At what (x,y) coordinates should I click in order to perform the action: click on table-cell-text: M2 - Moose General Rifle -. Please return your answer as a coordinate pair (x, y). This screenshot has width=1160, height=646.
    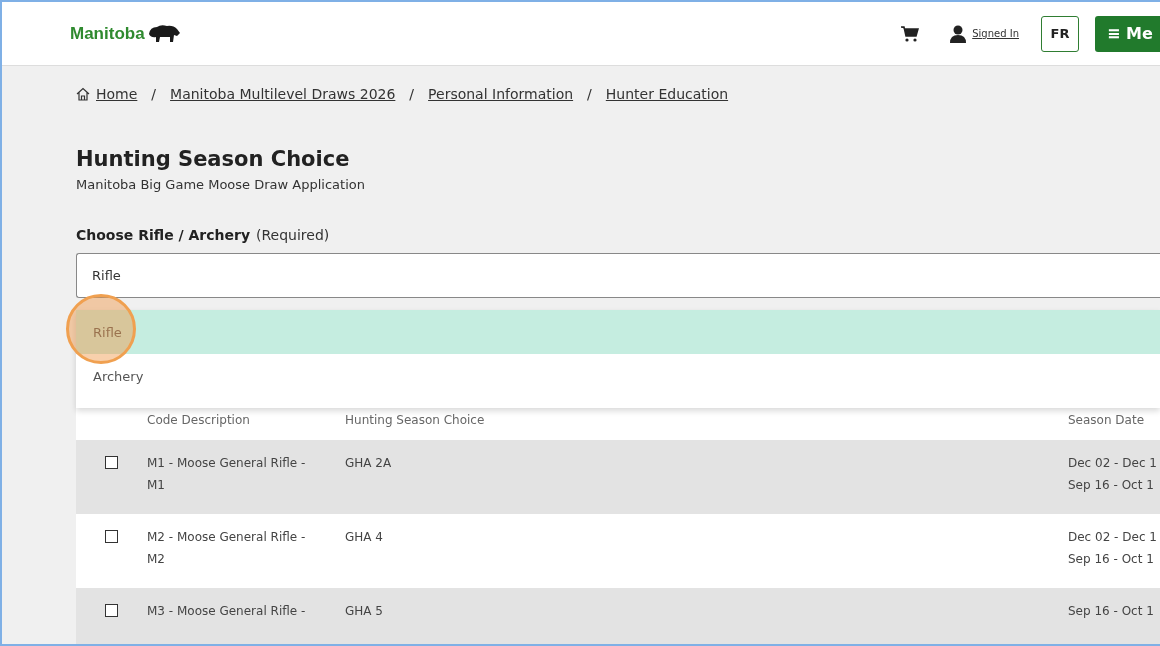
    Looking at the image, I should click on (227, 537).